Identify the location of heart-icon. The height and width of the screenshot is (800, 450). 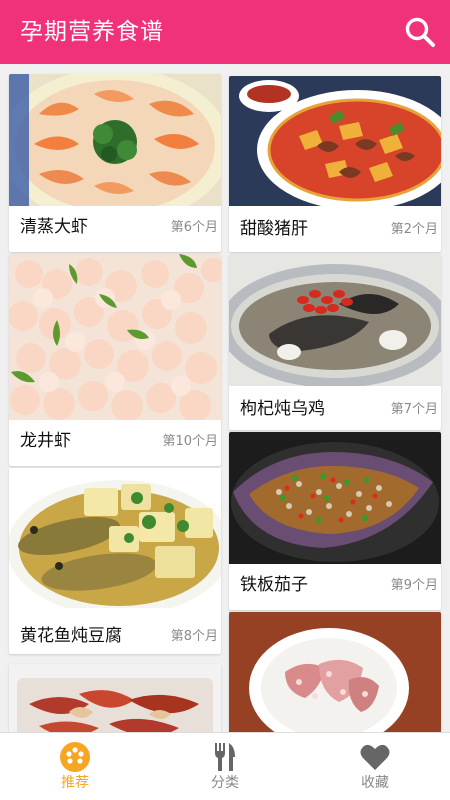
(375, 757).